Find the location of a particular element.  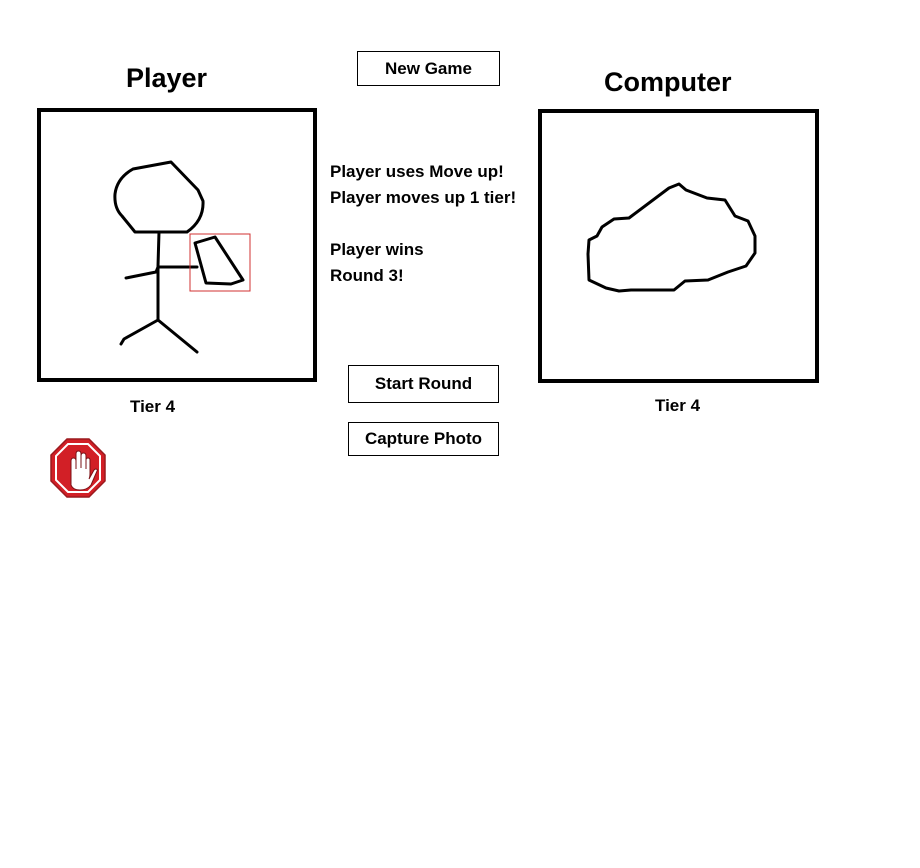

computer-rock-drawing is located at coordinates (671, 237).